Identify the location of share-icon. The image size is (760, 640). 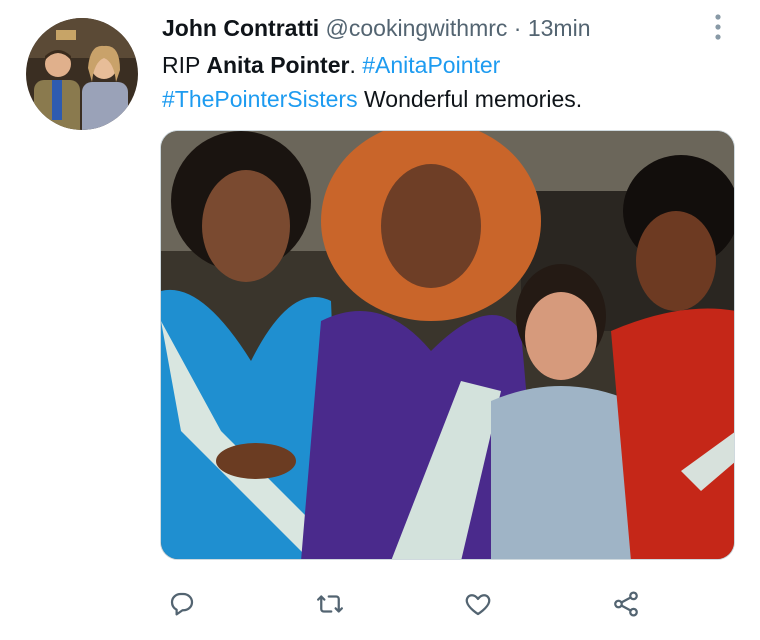
(626, 604).